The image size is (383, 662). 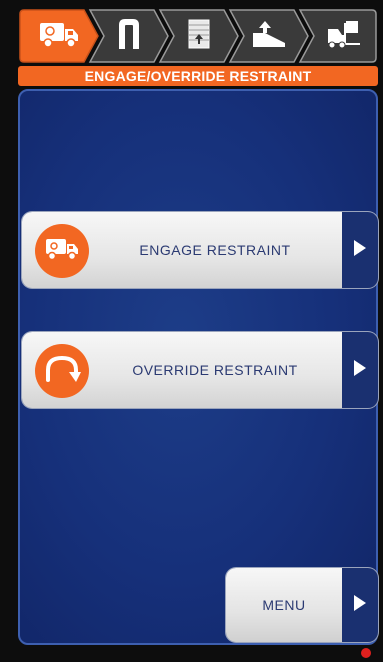 What do you see at coordinates (215, 250) in the screenshot?
I see `engage-restraint-label: ENGAGE RESTRAINT` at bounding box center [215, 250].